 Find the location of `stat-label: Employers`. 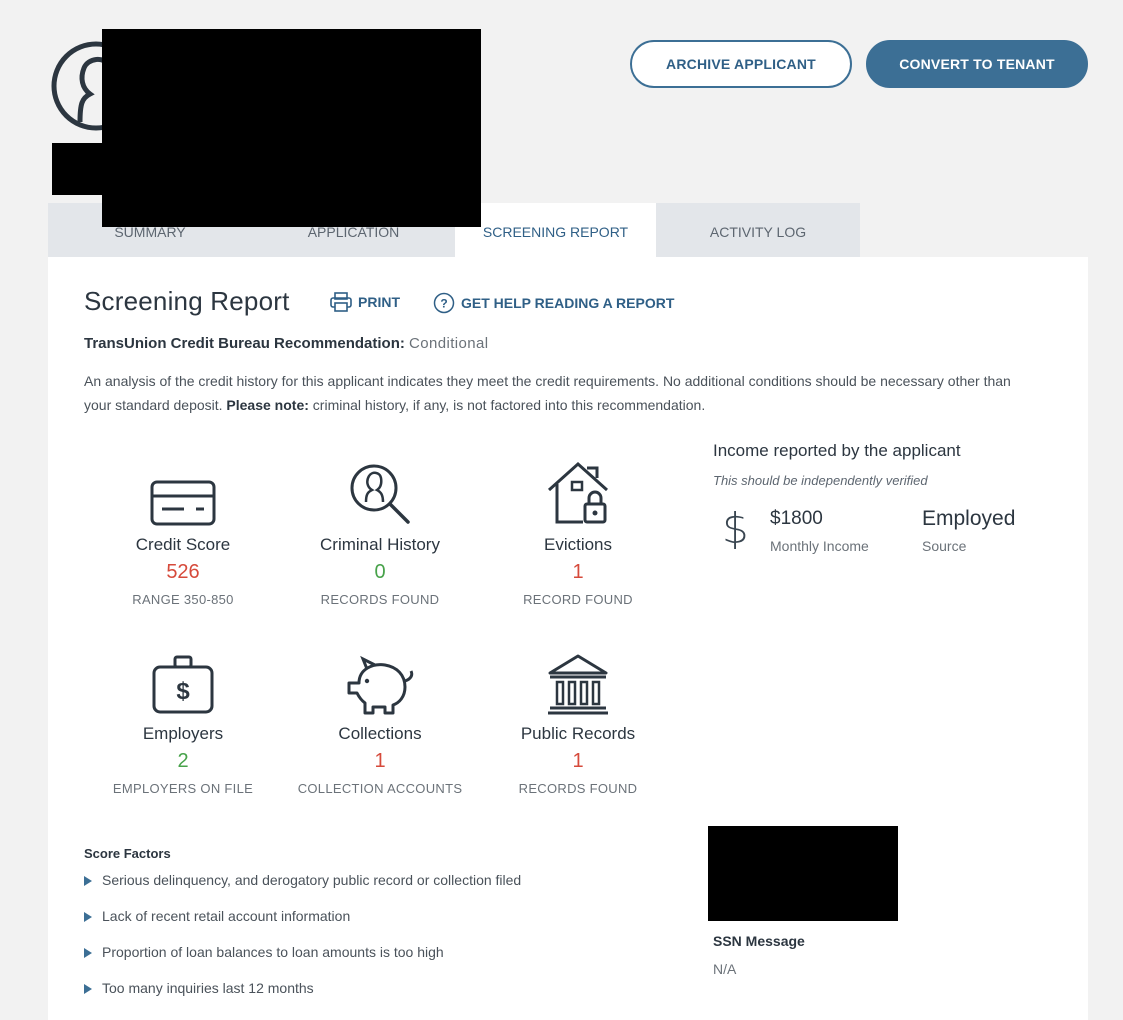

stat-label: Employers is located at coordinates (183, 733).